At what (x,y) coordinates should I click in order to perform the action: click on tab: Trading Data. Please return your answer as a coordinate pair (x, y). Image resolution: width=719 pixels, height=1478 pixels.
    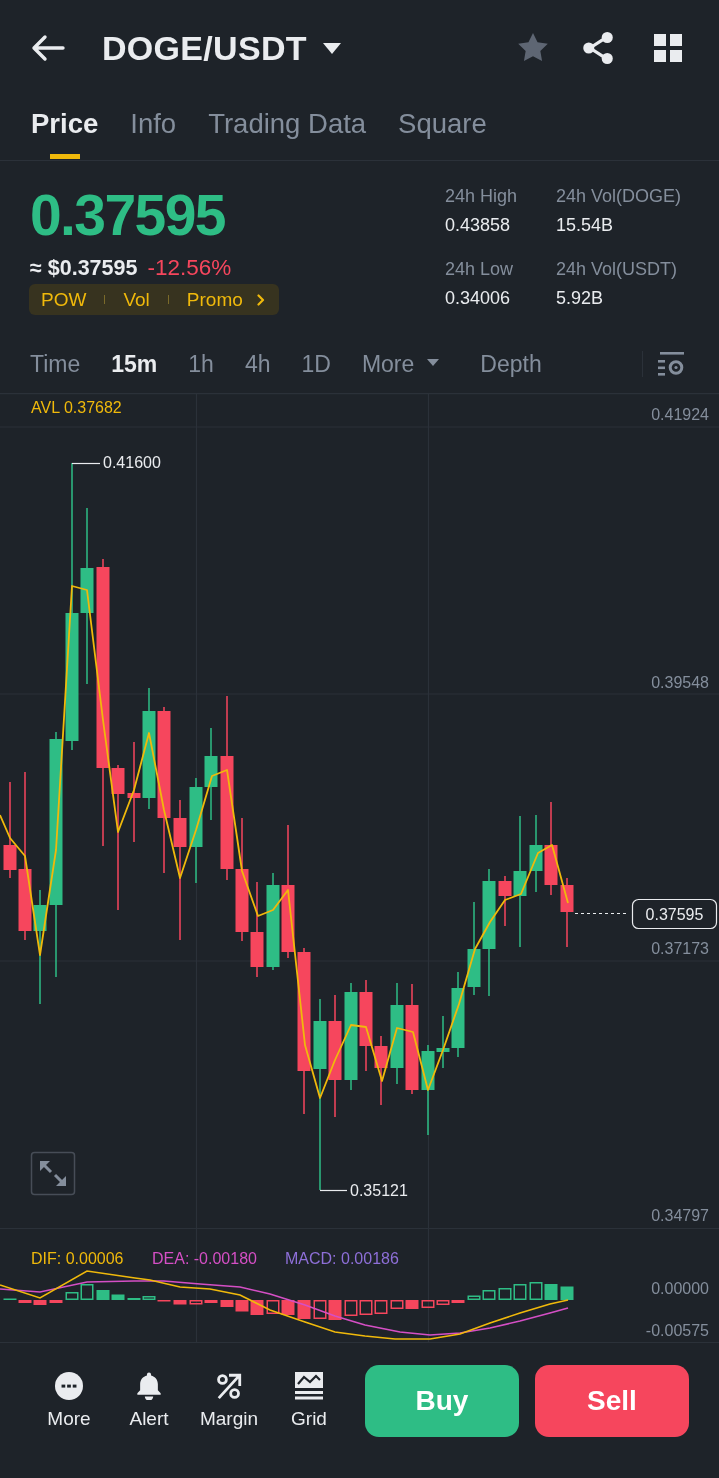
    Looking at the image, I should click on (287, 127).